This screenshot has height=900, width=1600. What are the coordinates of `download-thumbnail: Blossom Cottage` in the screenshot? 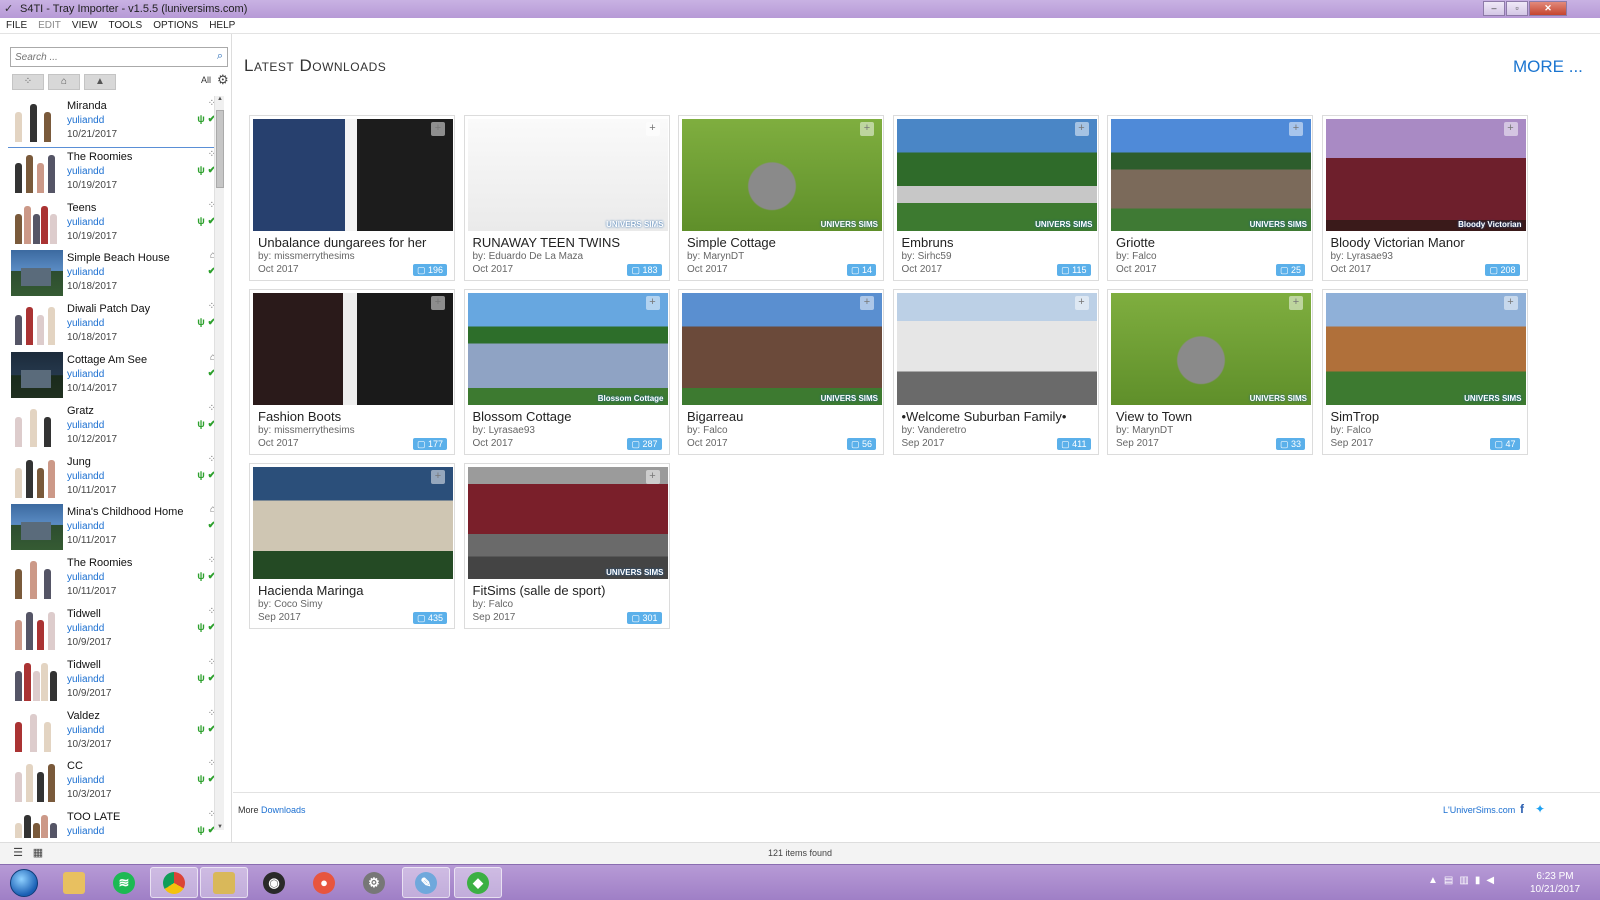 It's located at (567, 349).